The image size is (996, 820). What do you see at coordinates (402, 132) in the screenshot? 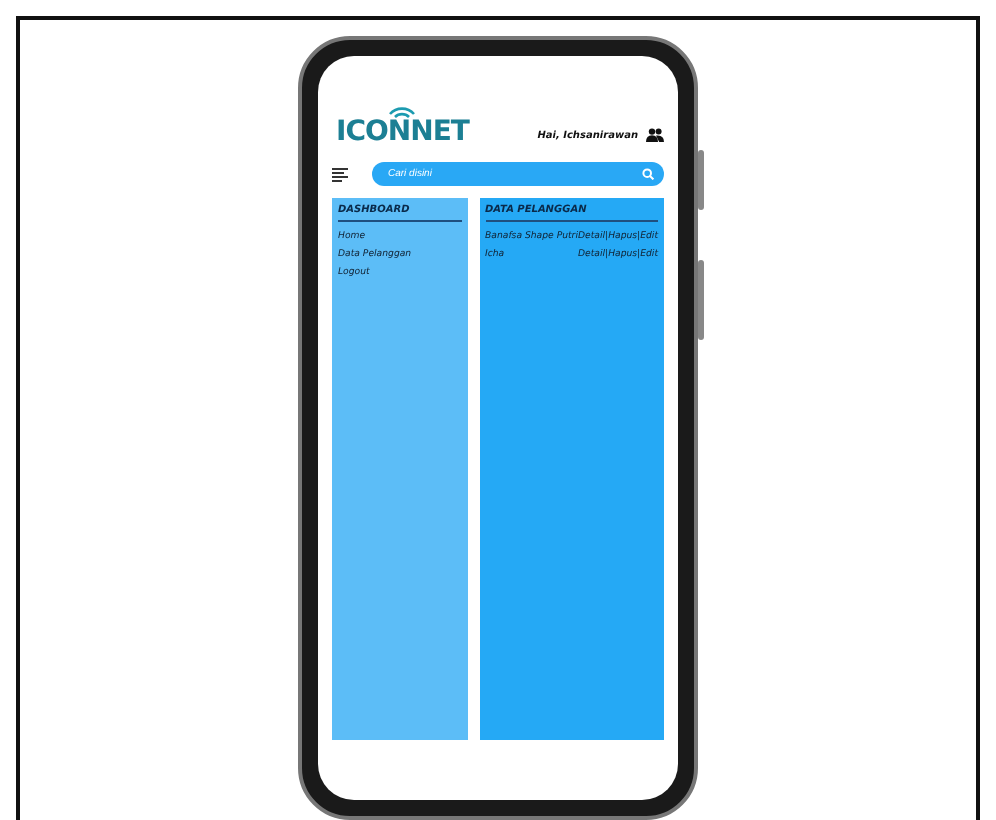
I see `logo-text: ICONNET` at bounding box center [402, 132].